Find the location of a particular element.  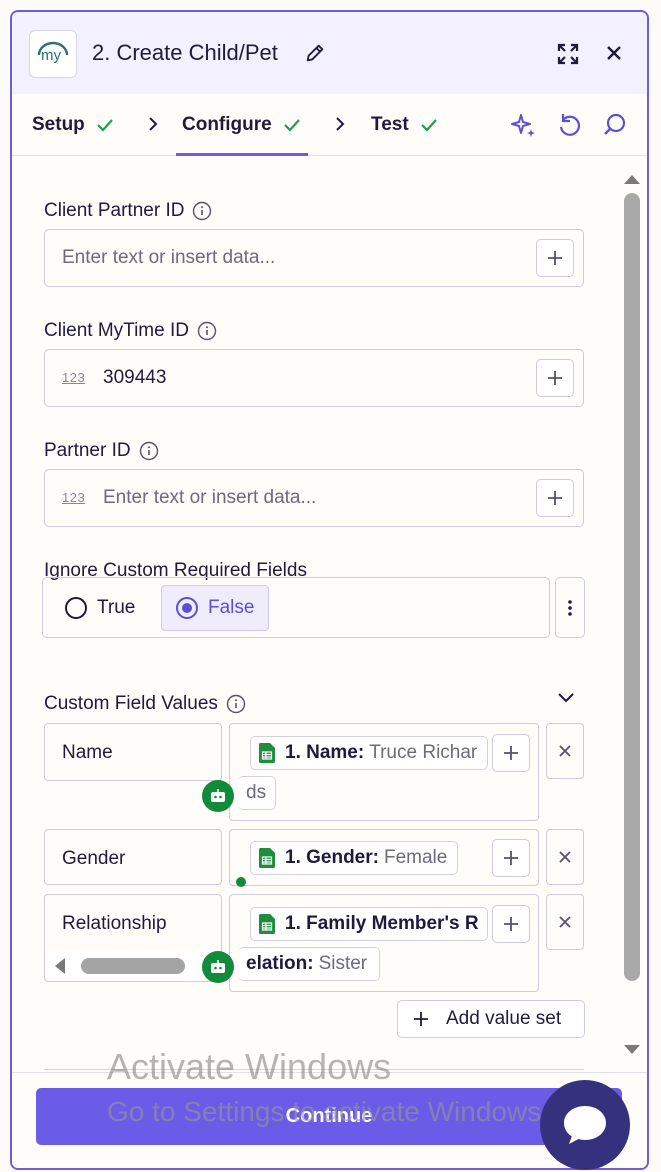

pill-field-name: 1. Family Member's R is located at coordinates (382, 923).